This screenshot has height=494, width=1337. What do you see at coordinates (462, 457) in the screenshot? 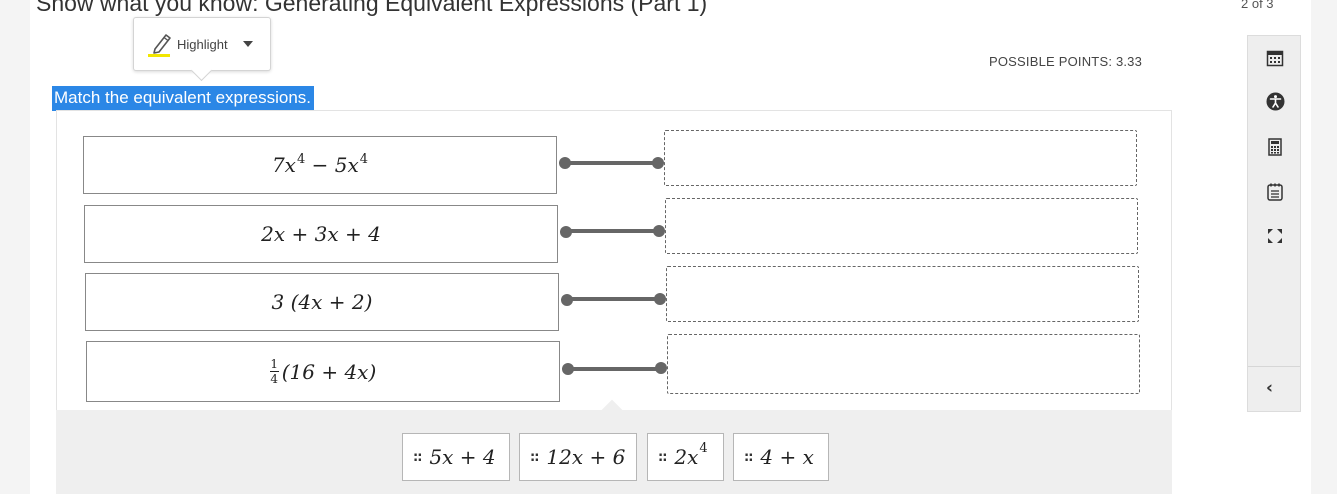
I see `tile-label: 5x + 4` at bounding box center [462, 457].